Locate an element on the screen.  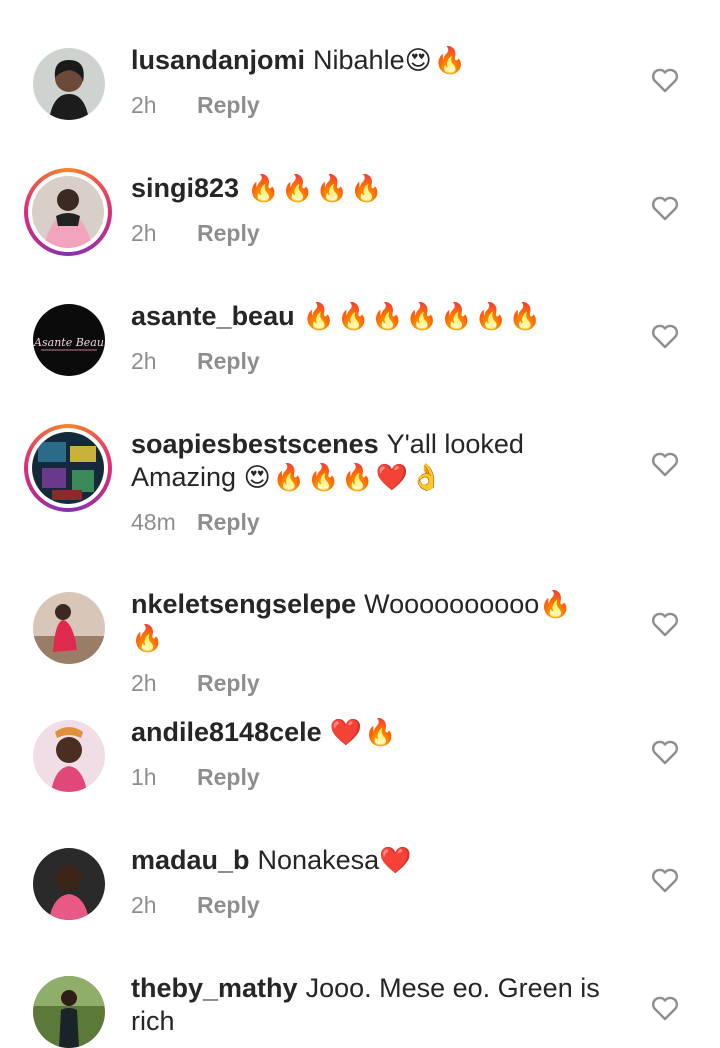
comment-body: asante_beau 🔥🔥🔥🔥🔥🔥🔥 2h Reply is located at coordinates (366, 339).